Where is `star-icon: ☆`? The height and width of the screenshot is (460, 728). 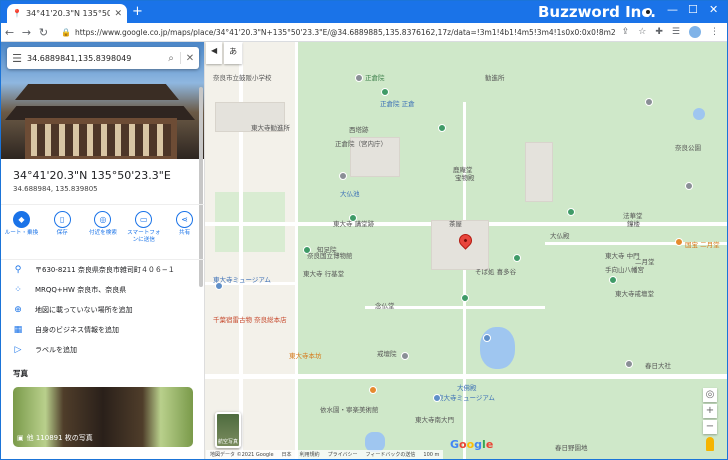 star-icon: ☆ is located at coordinates (642, 32).